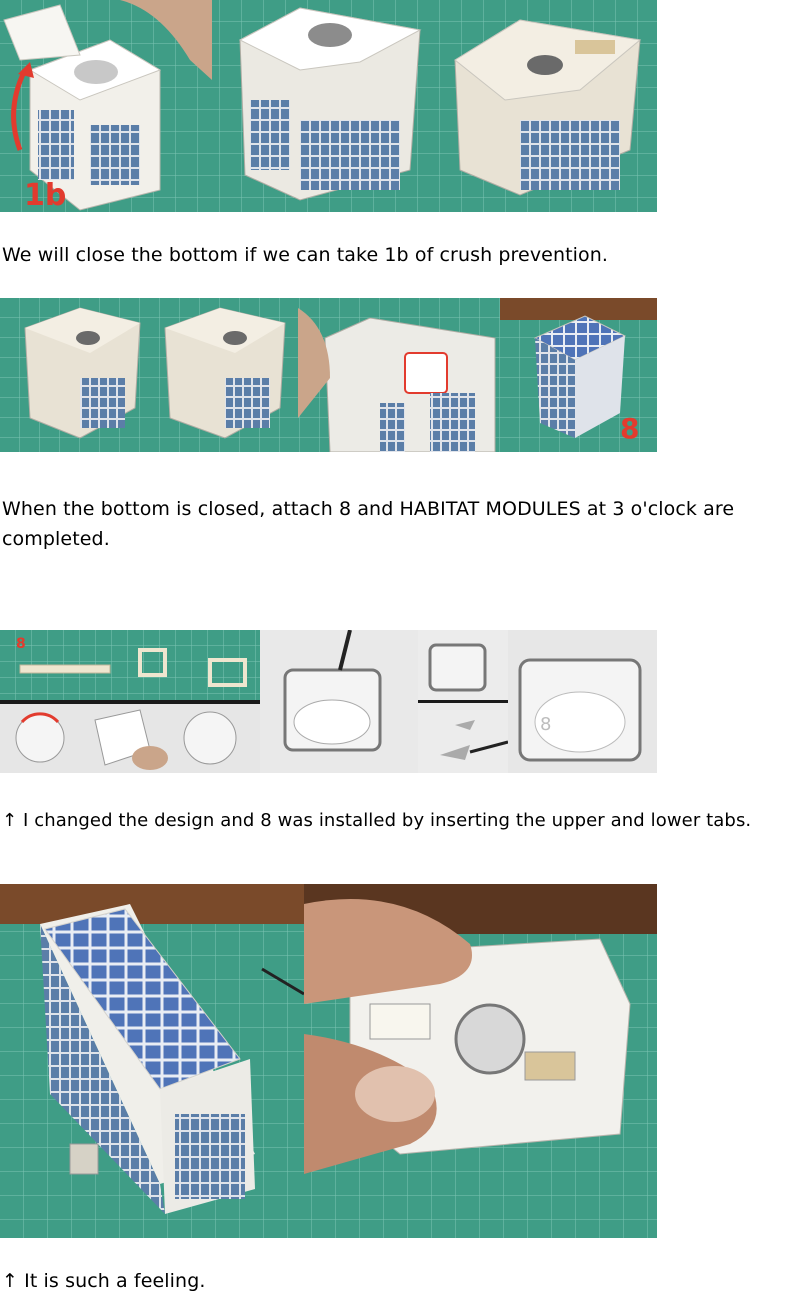  Describe the element at coordinates (21, 644) in the screenshot. I see `label-8-small: 8` at that location.